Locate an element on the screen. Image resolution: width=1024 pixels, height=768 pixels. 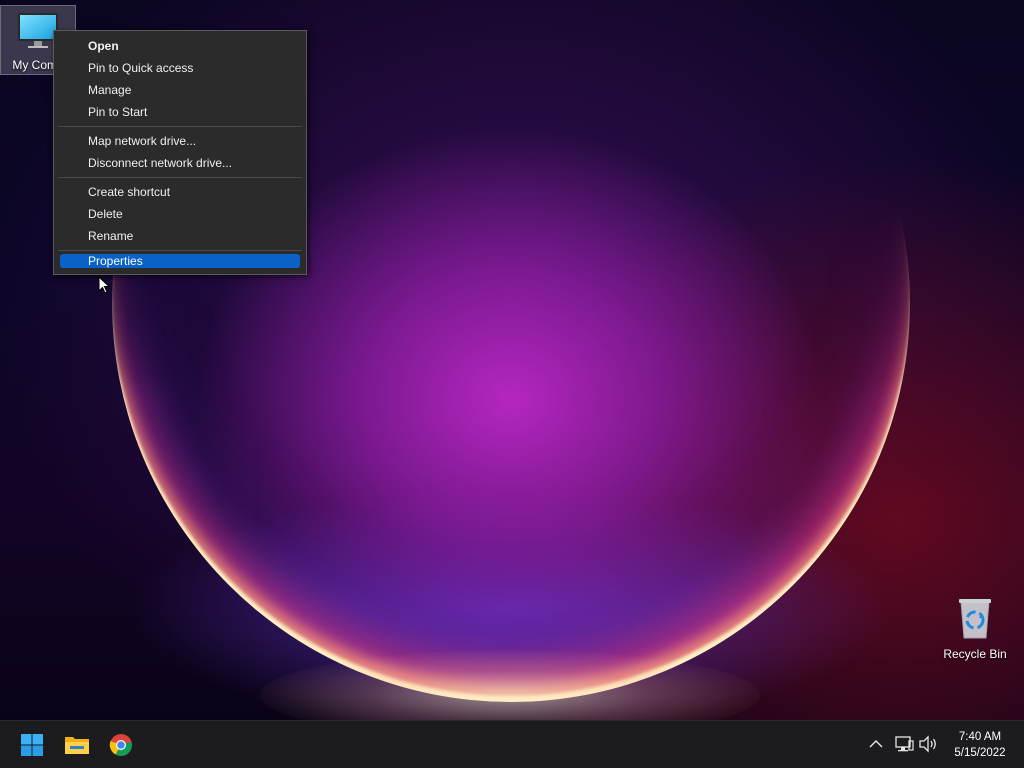
menu-item-pin-quick-access: Pin to Quick access is located at coordinates (180, 68).